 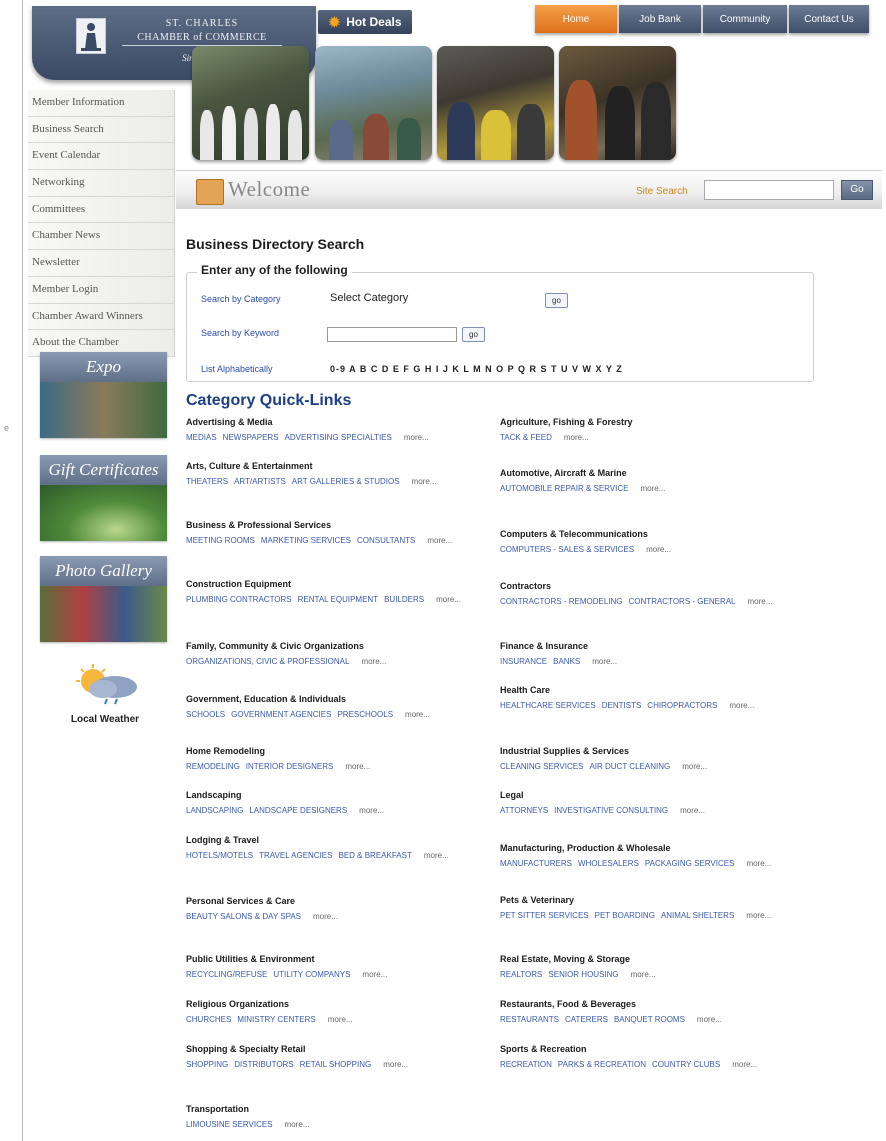 I want to click on nav-job-bank: Job Bank, so click(x=660, y=19).